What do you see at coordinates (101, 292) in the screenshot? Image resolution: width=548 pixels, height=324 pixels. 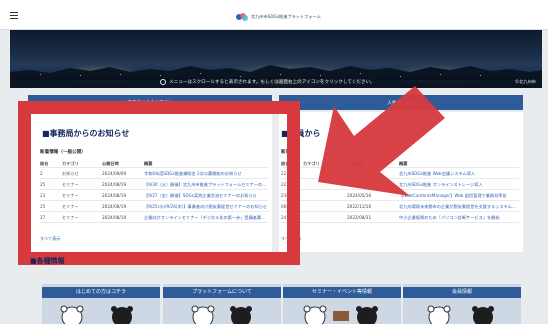 I see `card-label: はじめての方はコチラ` at bounding box center [101, 292].